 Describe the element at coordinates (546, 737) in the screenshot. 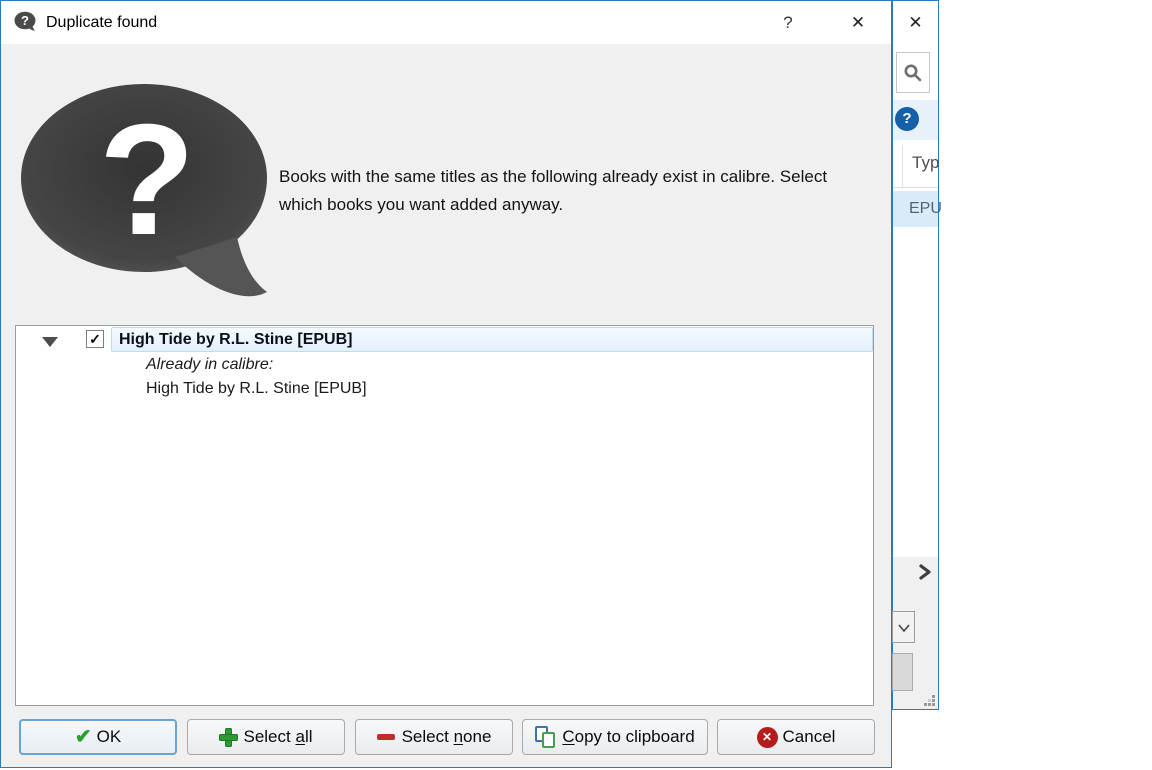

I see `copy-icon` at that location.